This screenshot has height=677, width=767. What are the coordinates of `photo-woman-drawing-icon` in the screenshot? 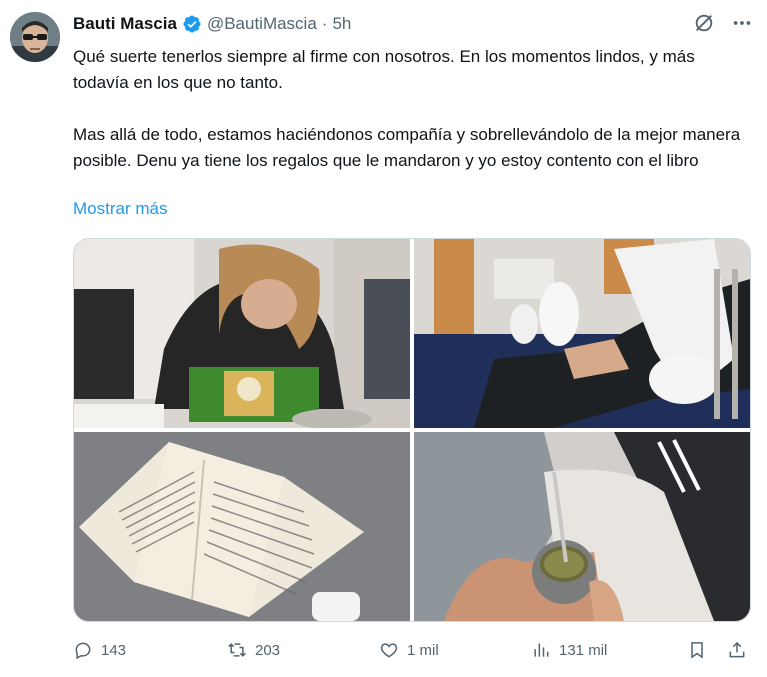 It's located at (242, 333).